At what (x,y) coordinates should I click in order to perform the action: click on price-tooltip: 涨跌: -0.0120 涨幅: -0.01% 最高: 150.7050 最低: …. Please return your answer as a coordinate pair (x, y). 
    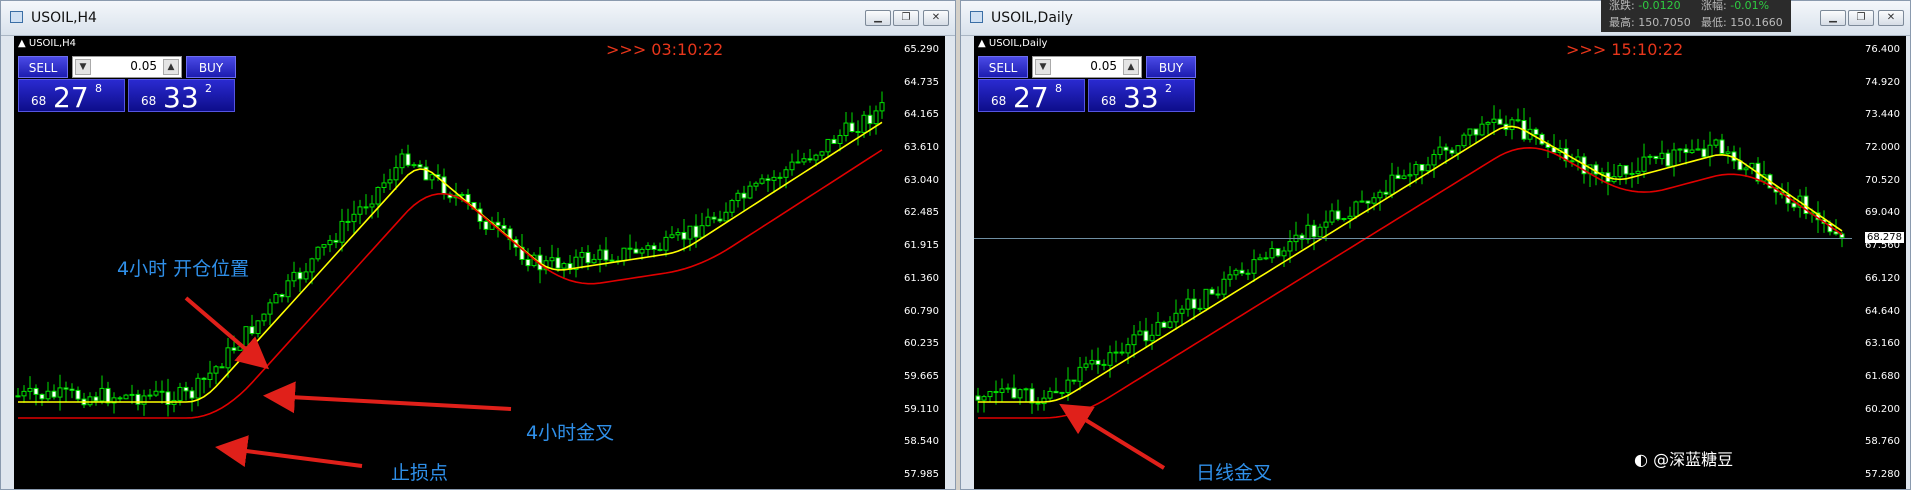
    Looking at the image, I should click on (1696, 16).